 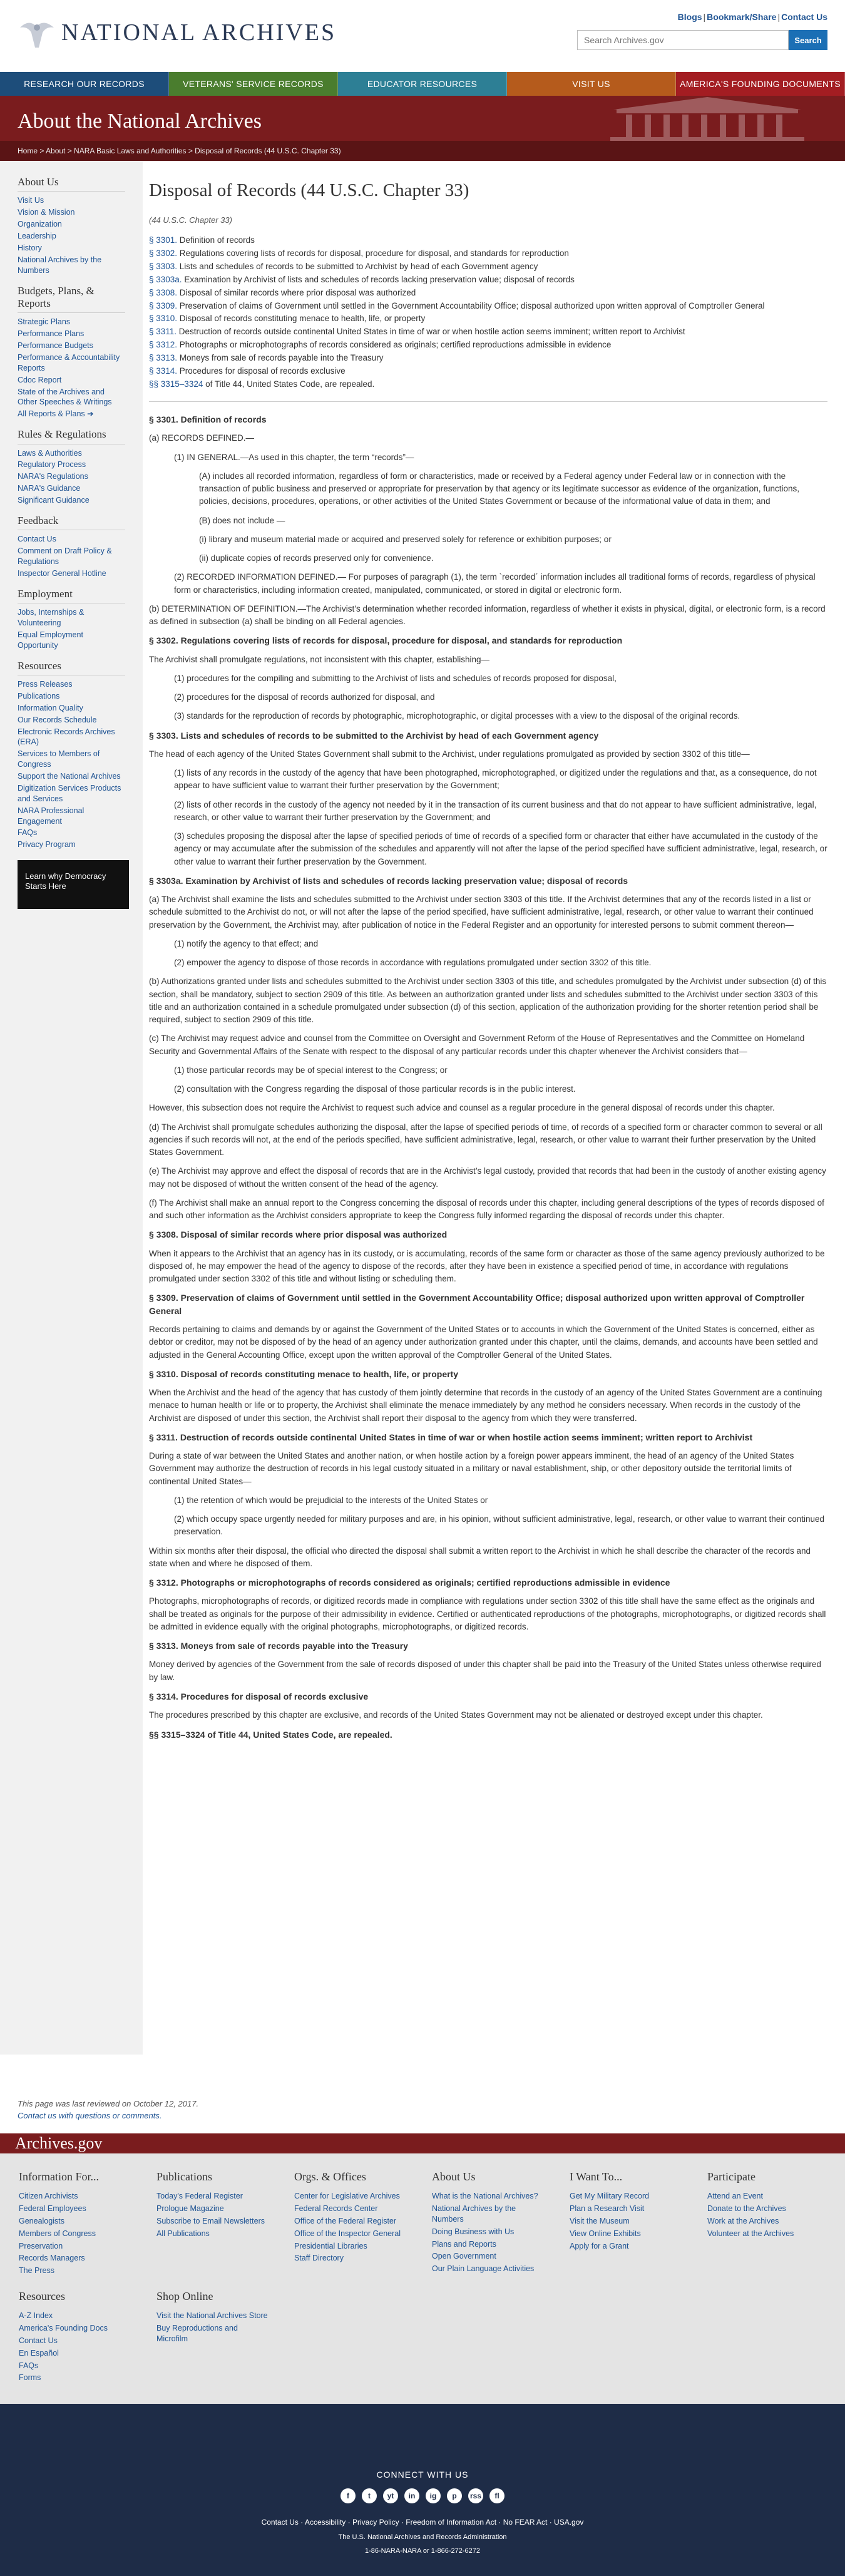 What do you see at coordinates (165, 279) in the screenshot?
I see `toc-link: § 3303a.` at bounding box center [165, 279].